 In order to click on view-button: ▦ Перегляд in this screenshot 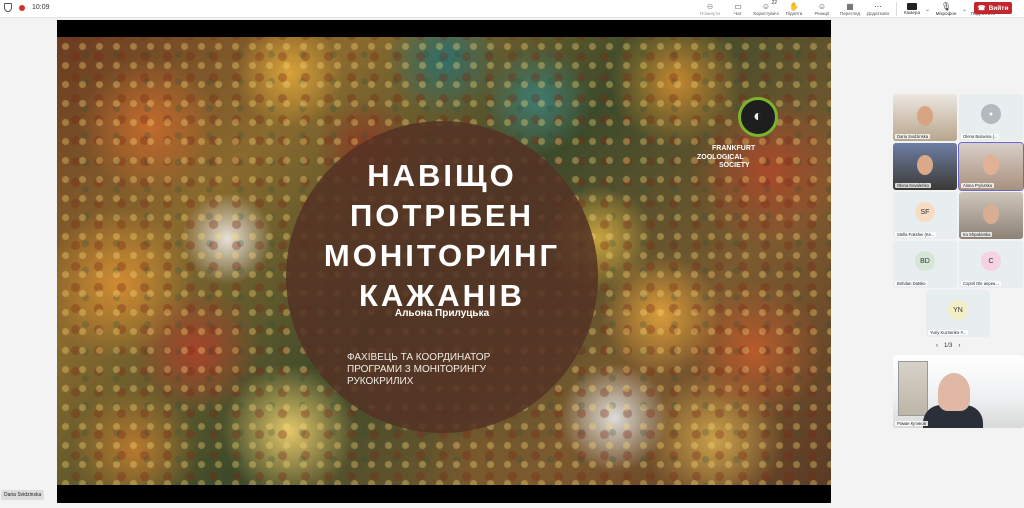, I will do `click(850, 9)`.